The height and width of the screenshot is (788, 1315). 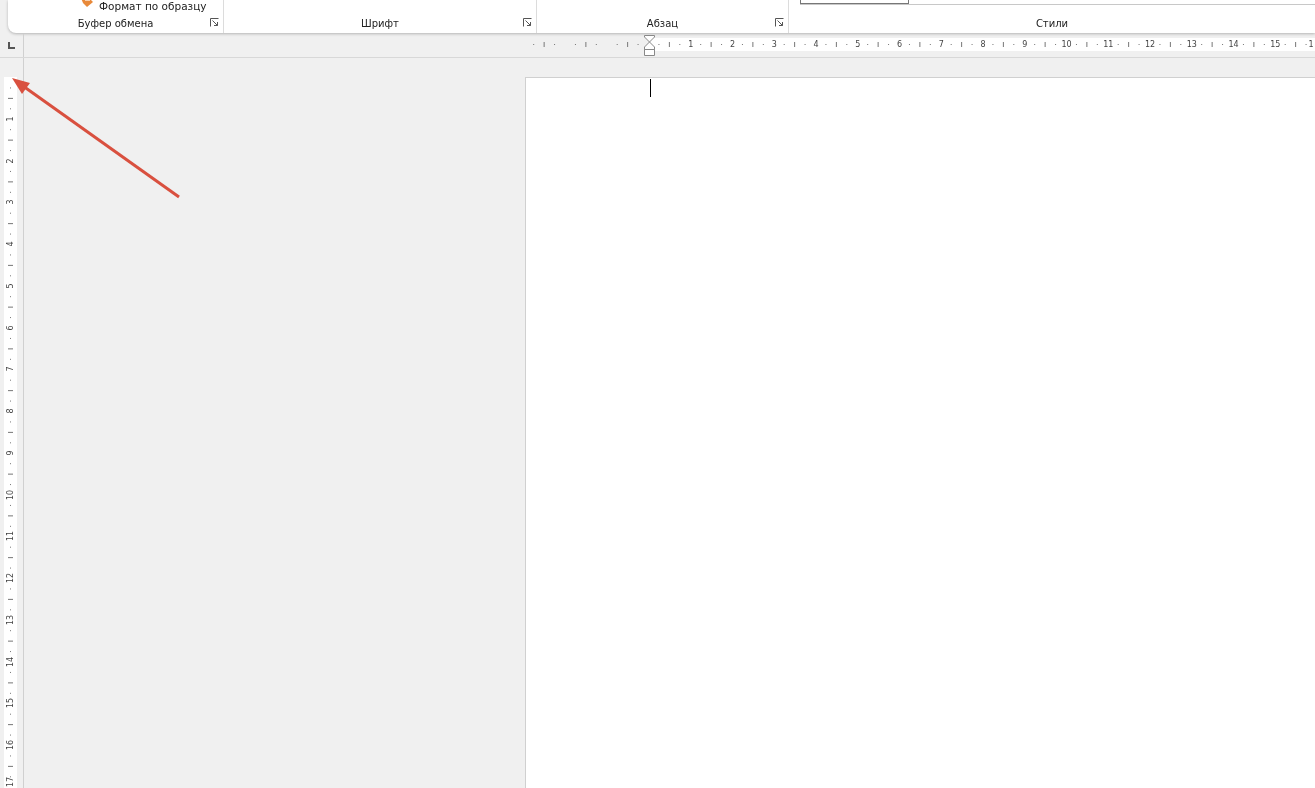 I want to click on group-label: Стили, so click(x=1052, y=23).